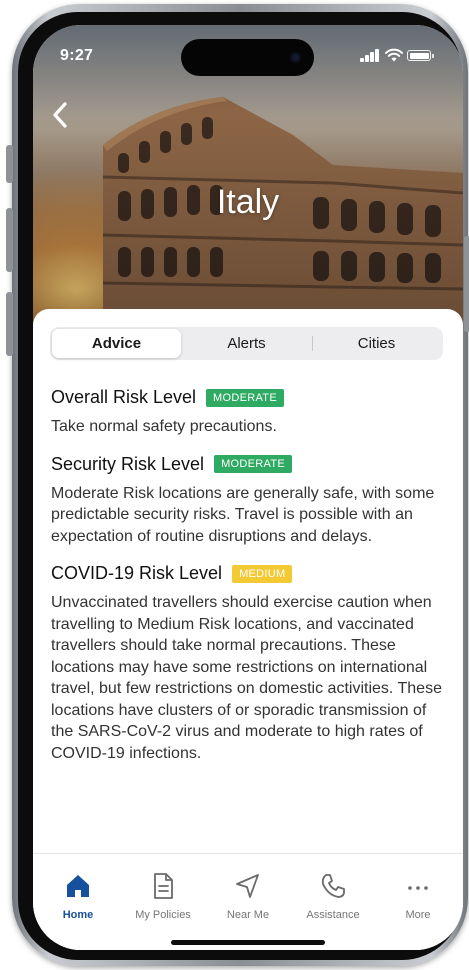 This screenshot has height=970, width=469. What do you see at coordinates (247, 57) in the screenshot?
I see `dynamic-island` at bounding box center [247, 57].